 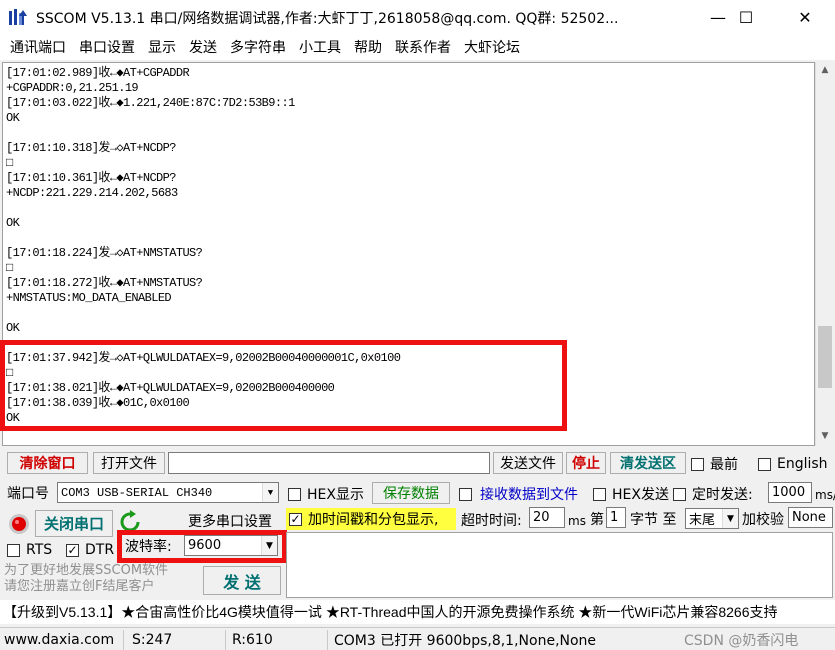 What do you see at coordinates (129, 463) in the screenshot?
I see `open-file-button: 打开文件` at bounding box center [129, 463].